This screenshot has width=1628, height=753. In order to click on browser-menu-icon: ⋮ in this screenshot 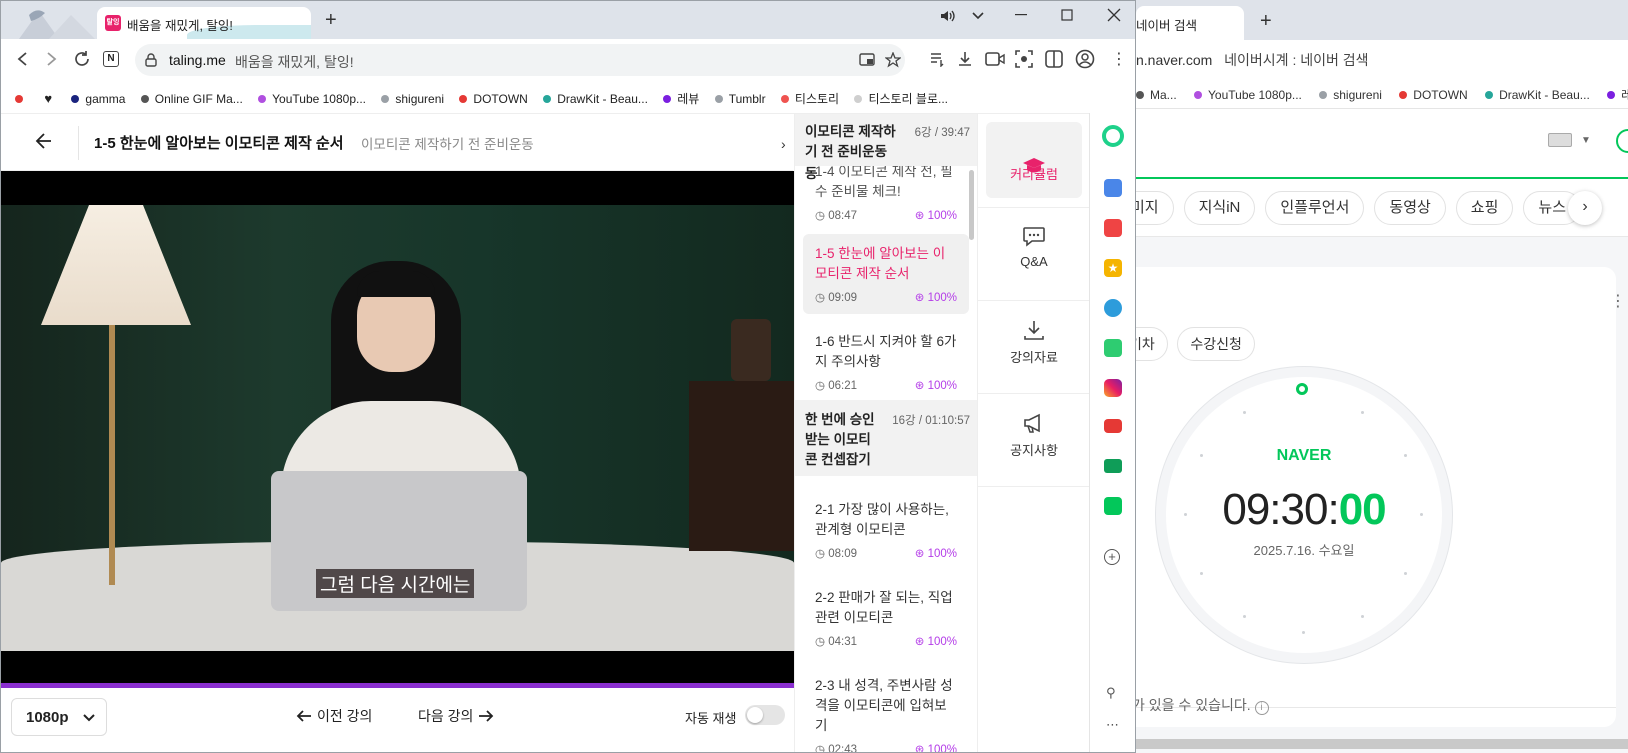, I will do `click(1119, 59)`.